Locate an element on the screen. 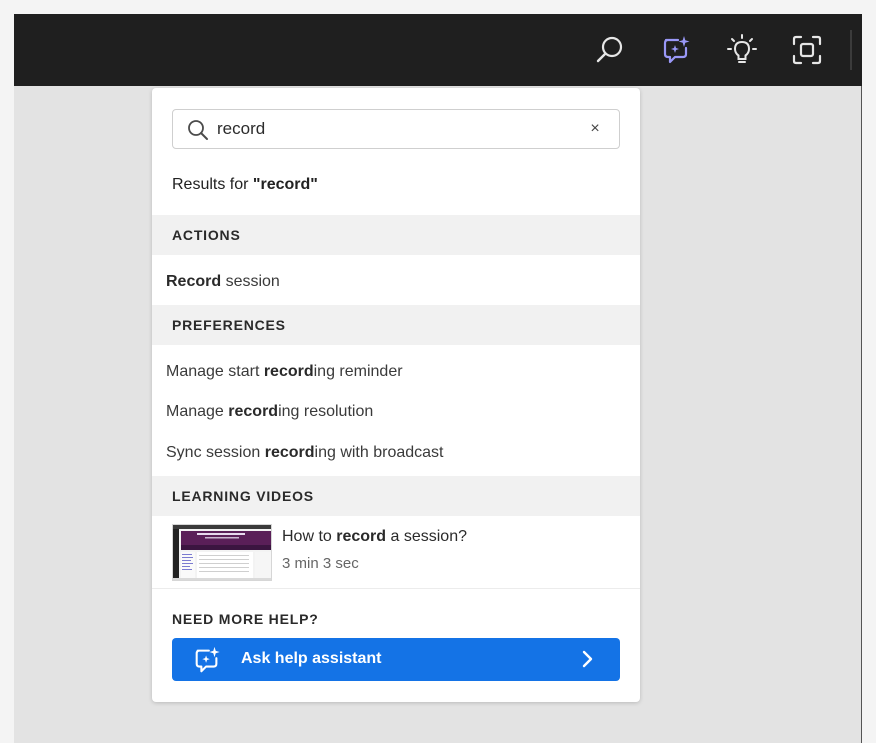 The width and height of the screenshot is (876, 743). clear-search-button: × is located at coordinates (595, 129).